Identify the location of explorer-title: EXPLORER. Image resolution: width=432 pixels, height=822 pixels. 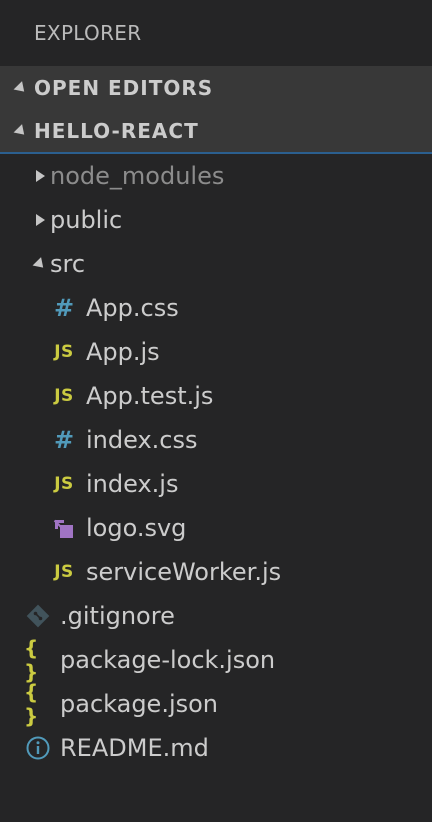
(88, 33).